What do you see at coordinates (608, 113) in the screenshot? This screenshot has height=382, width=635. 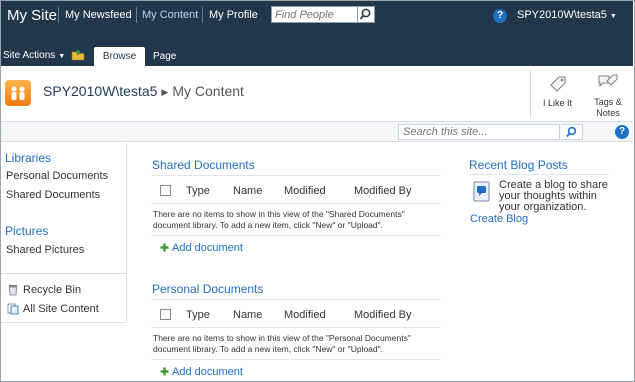 I see `tags-notes-label-line2: Notes` at bounding box center [608, 113].